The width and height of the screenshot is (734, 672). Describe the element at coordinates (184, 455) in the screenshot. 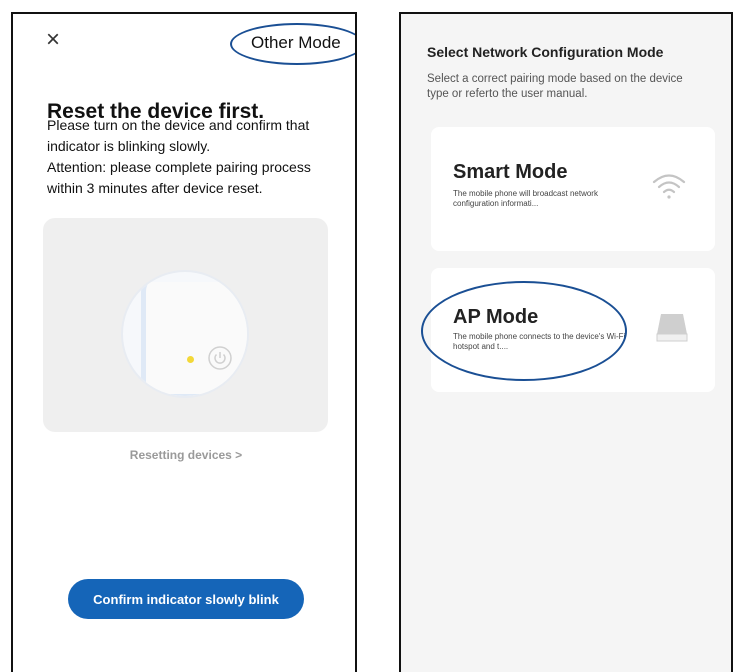

I see `resetting-devices-link: Resetting devices >` at that location.